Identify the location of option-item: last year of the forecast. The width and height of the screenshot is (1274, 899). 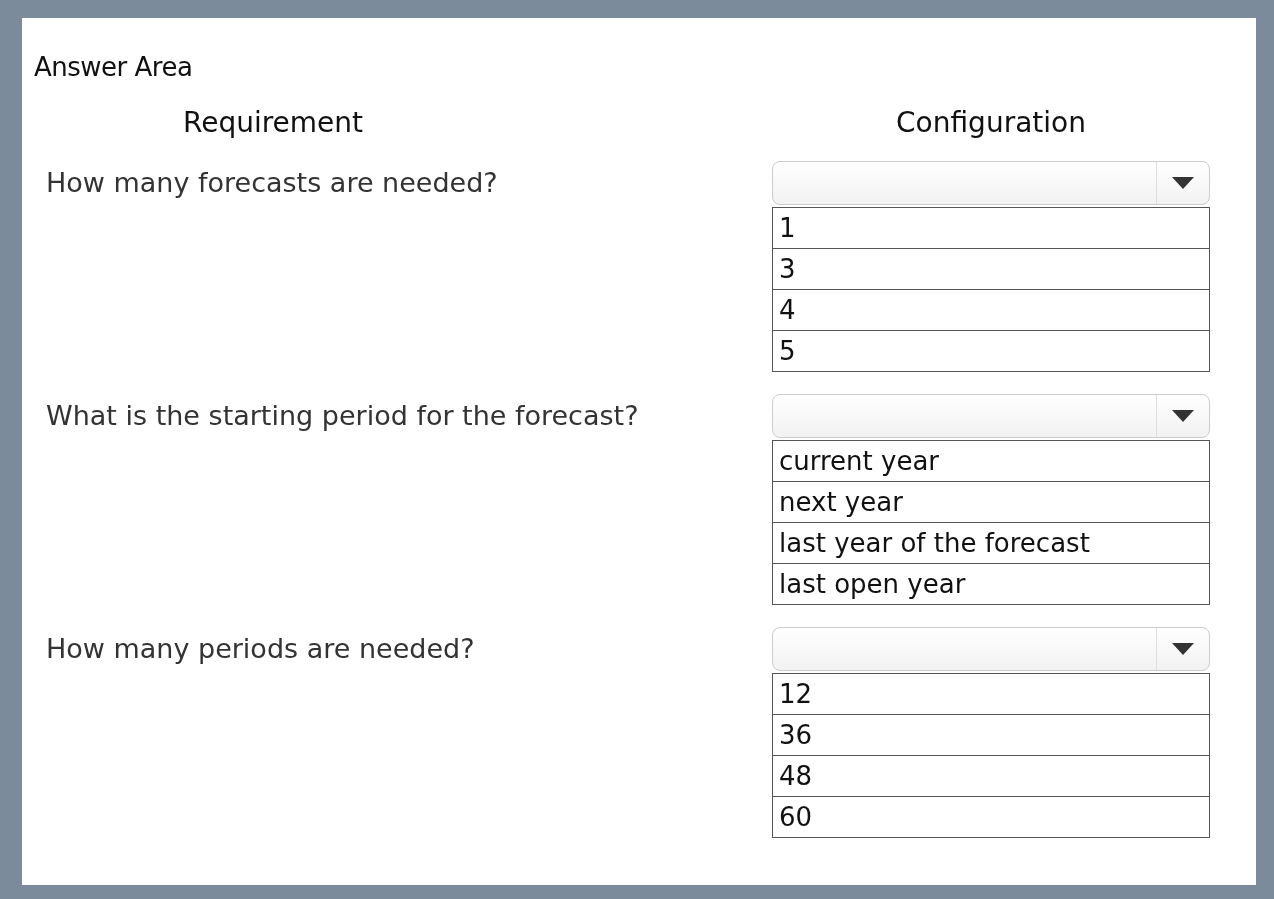
(991, 542).